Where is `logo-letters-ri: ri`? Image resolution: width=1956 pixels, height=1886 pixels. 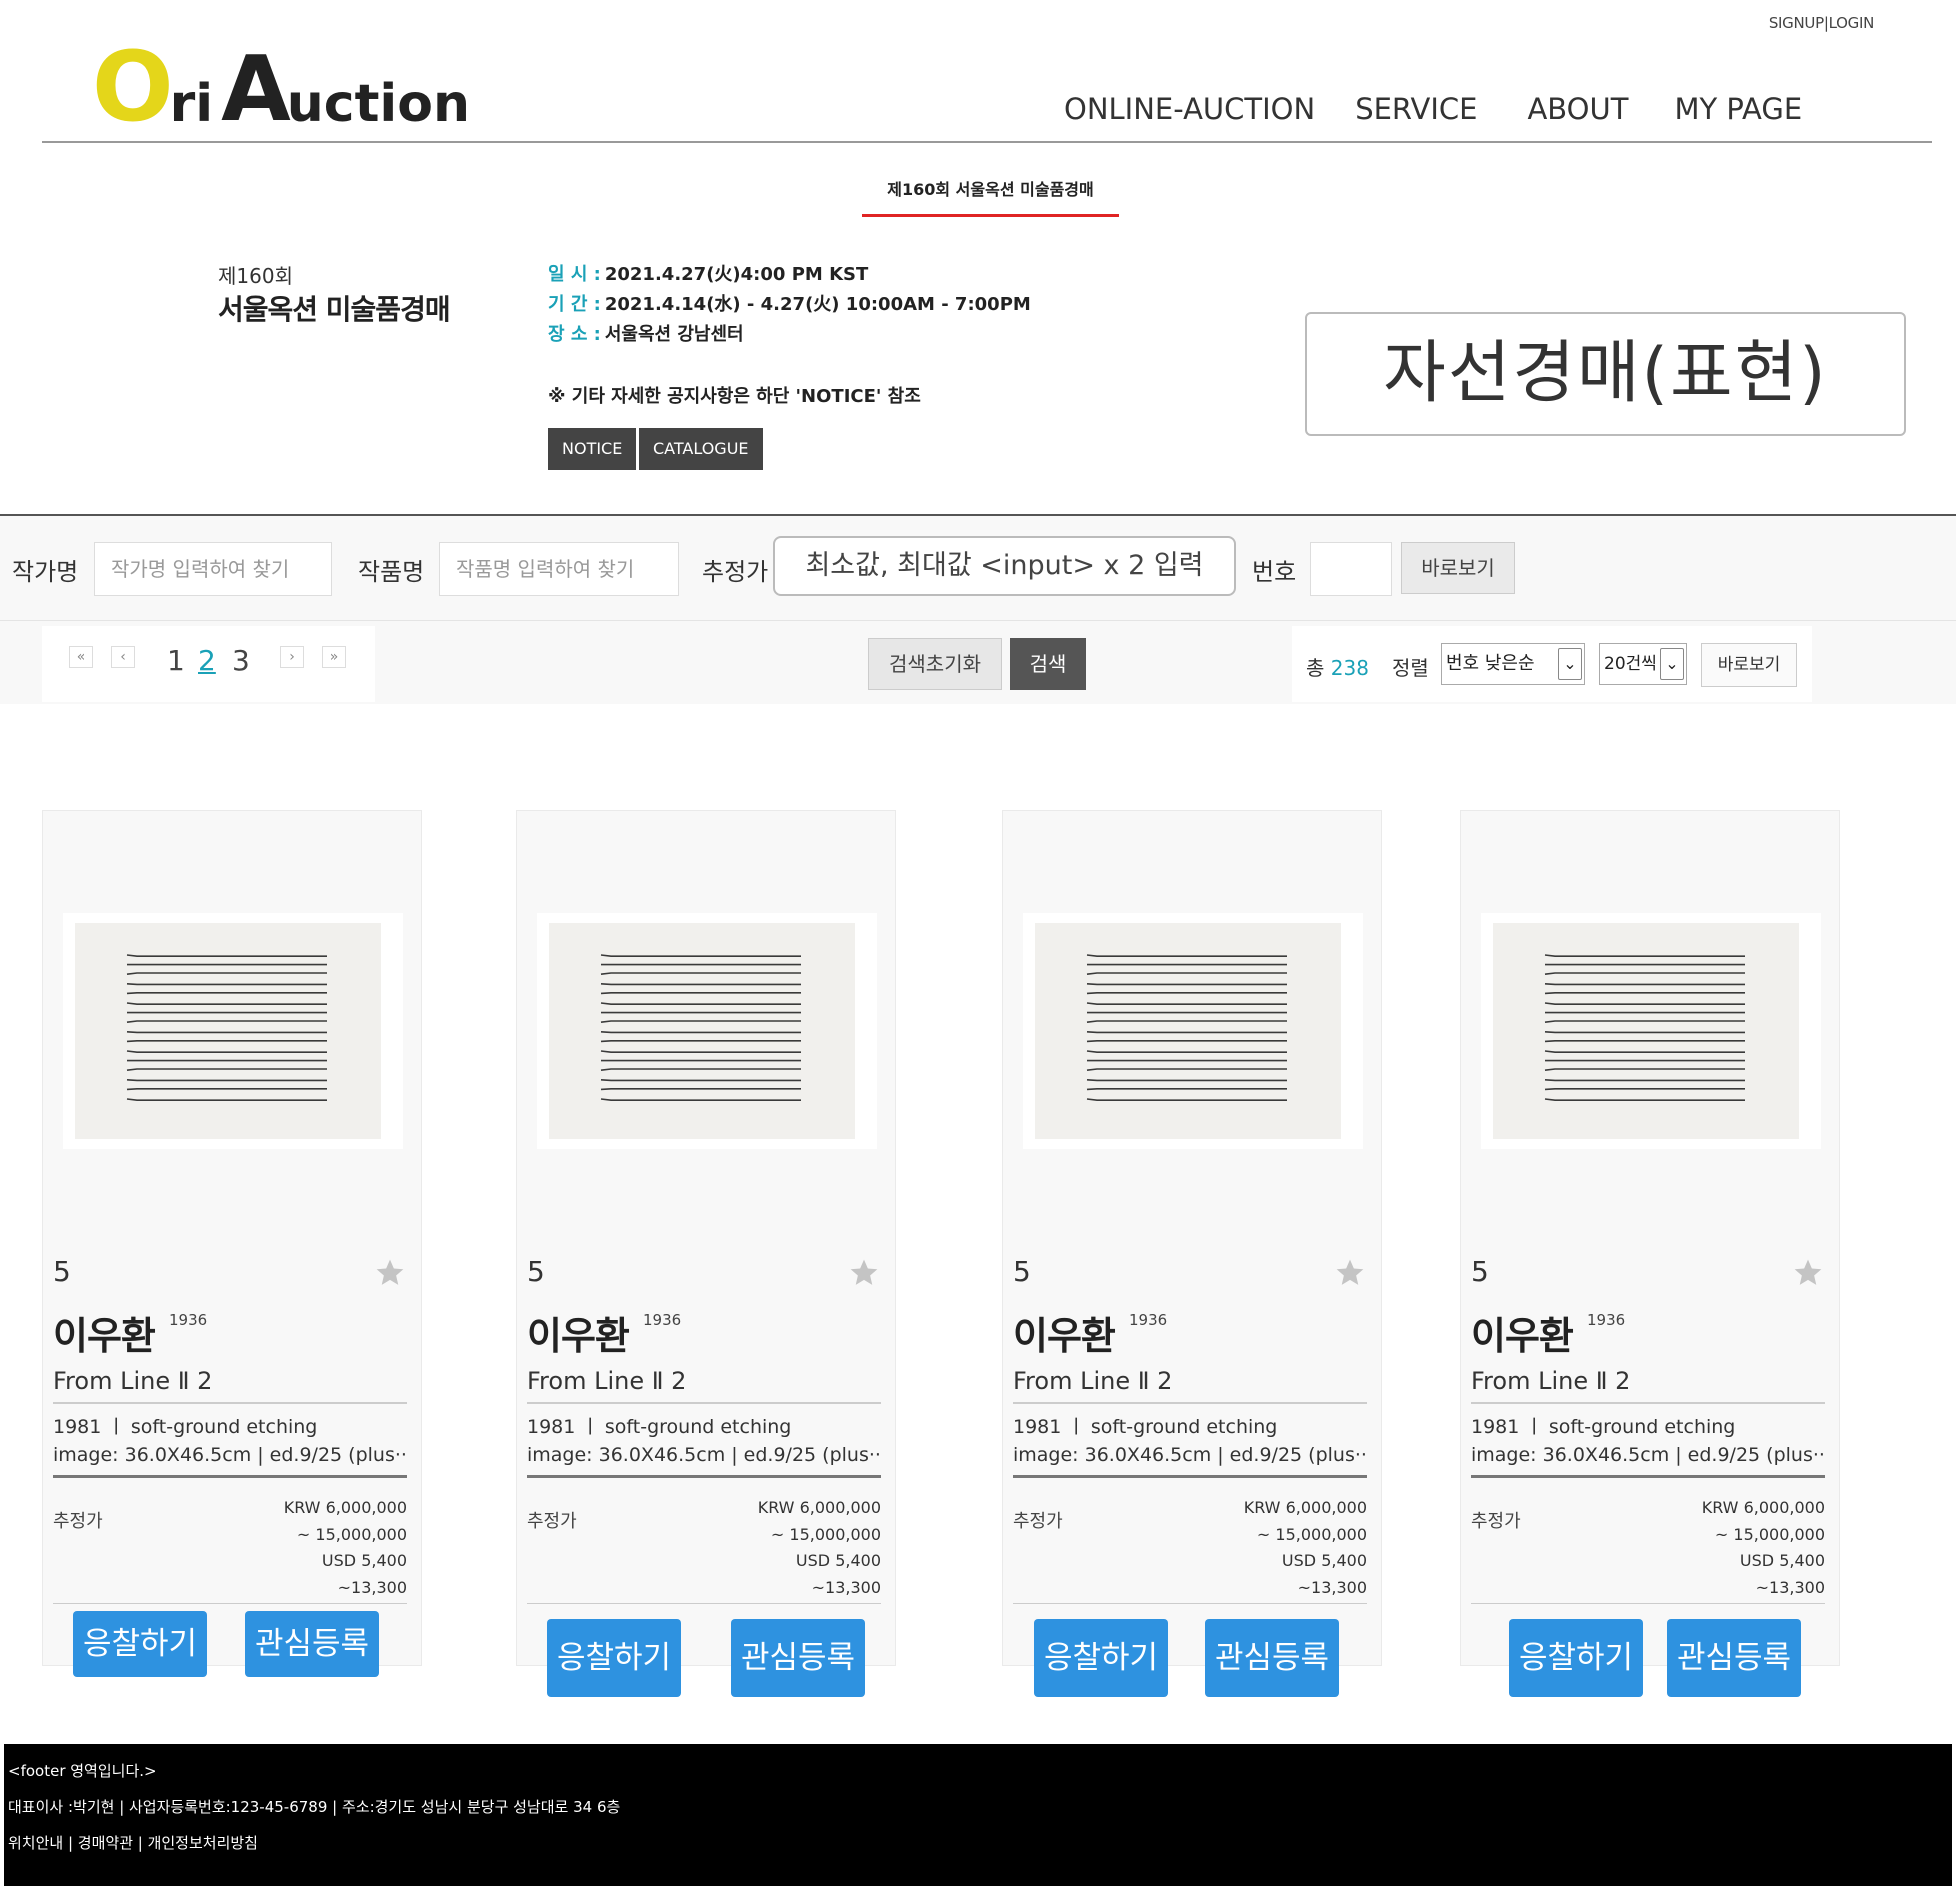
logo-letters-ri: ri is located at coordinates (191, 104).